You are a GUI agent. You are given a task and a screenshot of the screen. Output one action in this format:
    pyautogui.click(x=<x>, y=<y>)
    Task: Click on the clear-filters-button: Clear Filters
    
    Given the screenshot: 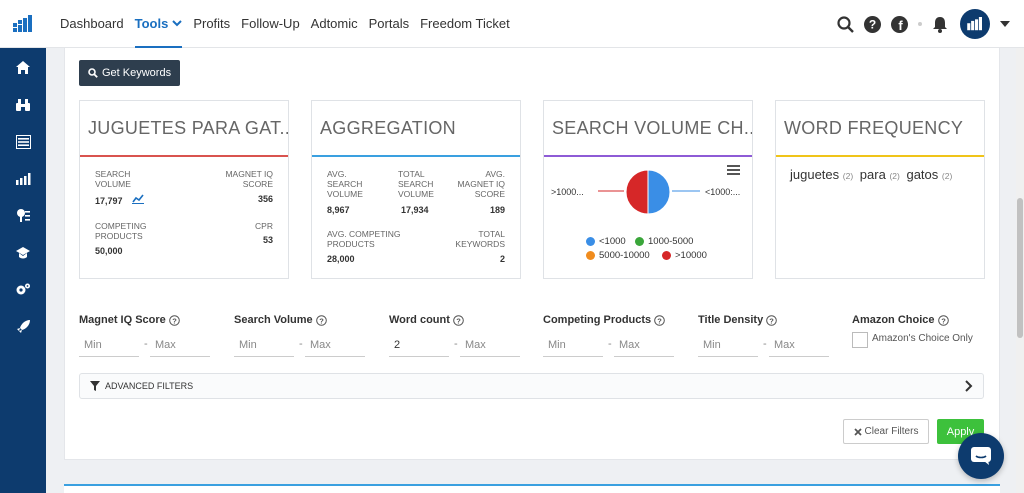 What is the action you would take?
    pyautogui.click(x=886, y=431)
    